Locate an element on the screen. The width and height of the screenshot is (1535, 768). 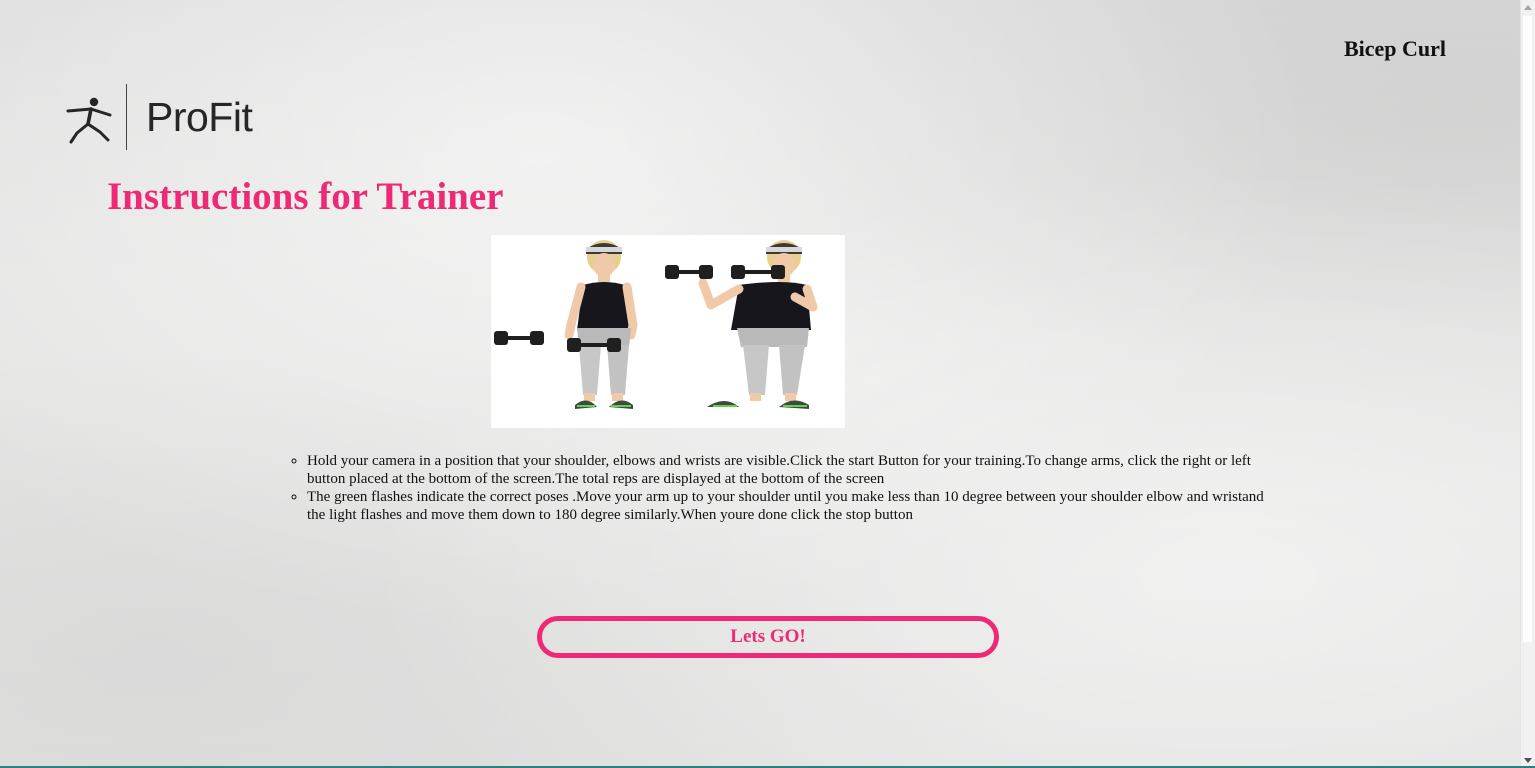
yoga-figure-icon is located at coordinates (89, 120).